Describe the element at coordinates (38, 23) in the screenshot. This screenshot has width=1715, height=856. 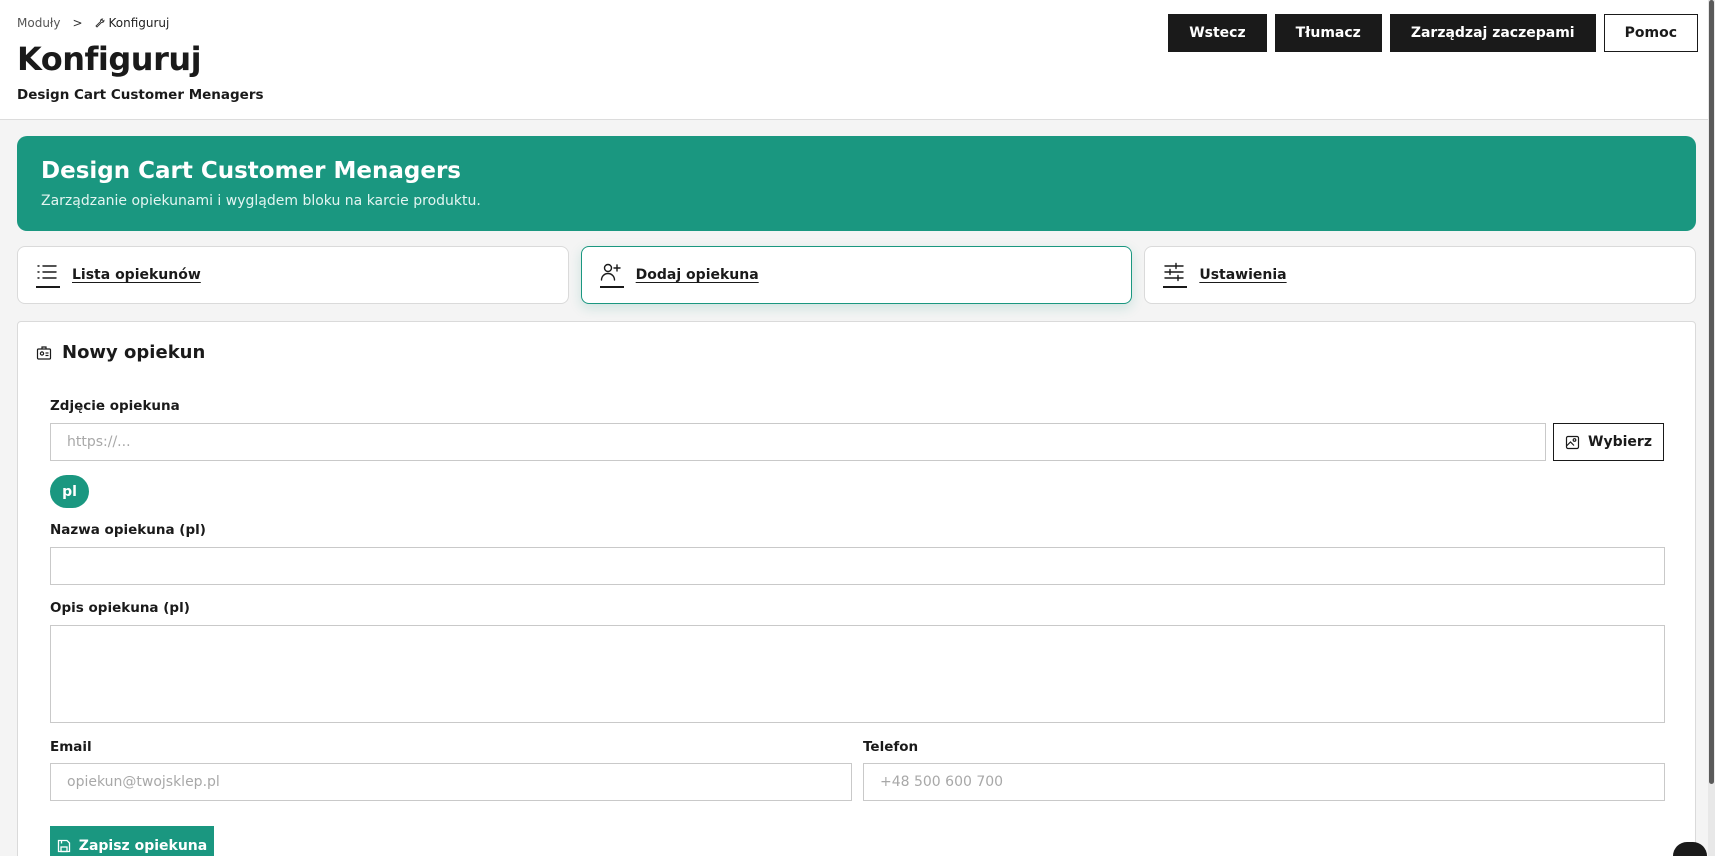
I see `breadcrumb-modules-link: Moduły` at that location.